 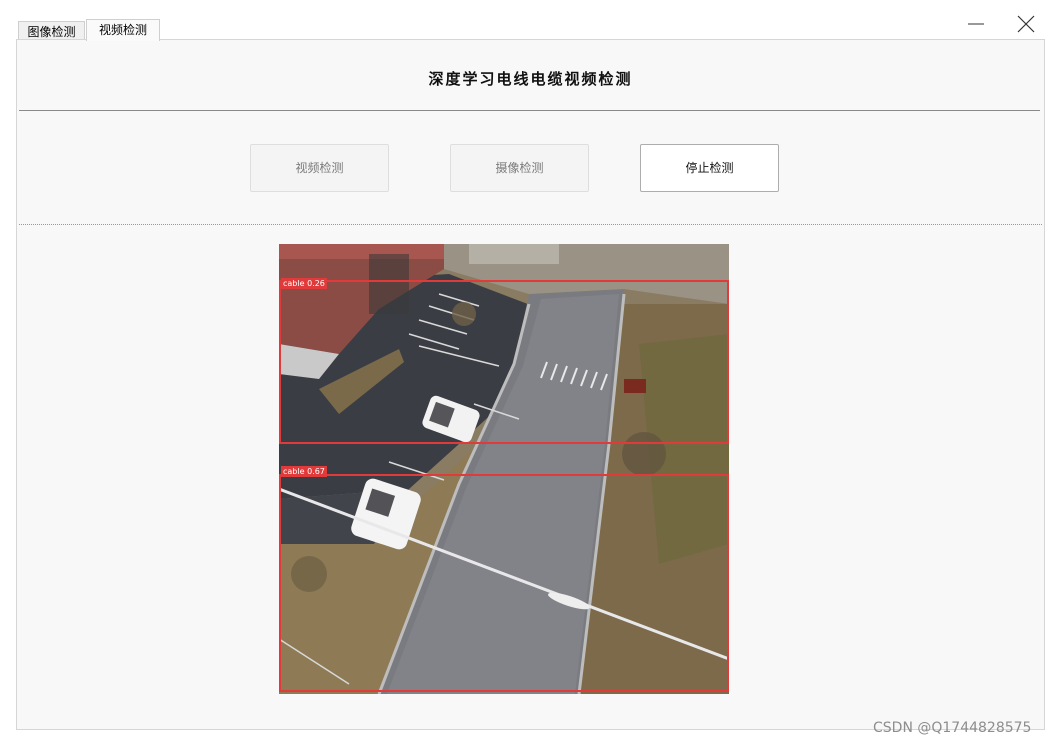 What do you see at coordinates (123, 30) in the screenshot?
I see `tab-video-detection: 视频检测` at bounding box center [123, 30].